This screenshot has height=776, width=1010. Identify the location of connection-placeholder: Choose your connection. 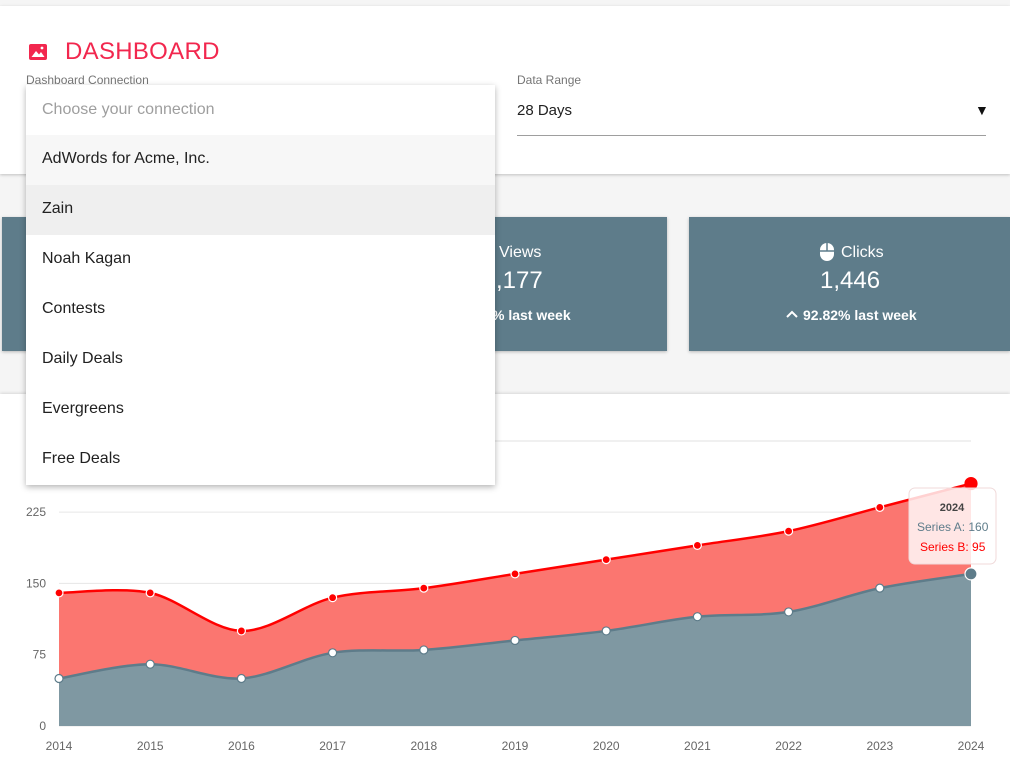
(128, 110).